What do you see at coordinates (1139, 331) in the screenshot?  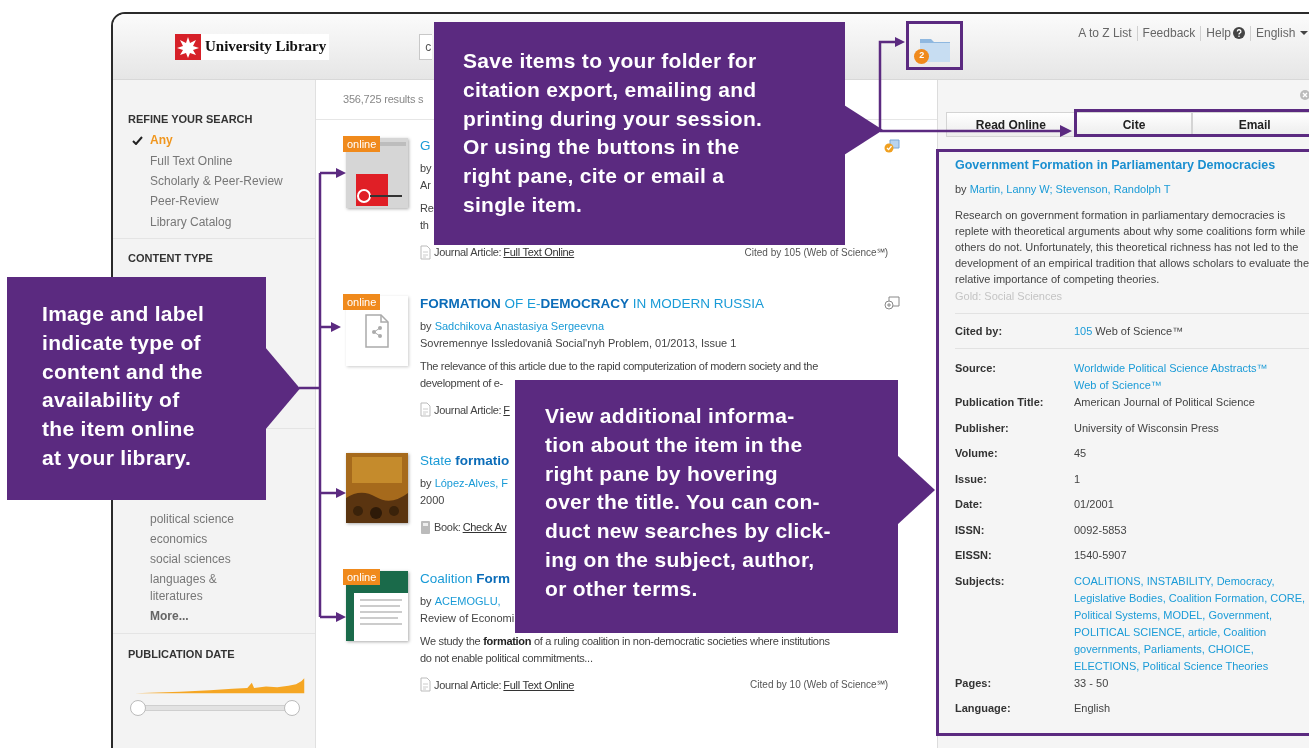 I see `field-value: Web of Science™` at bounding box center [1139, 331].